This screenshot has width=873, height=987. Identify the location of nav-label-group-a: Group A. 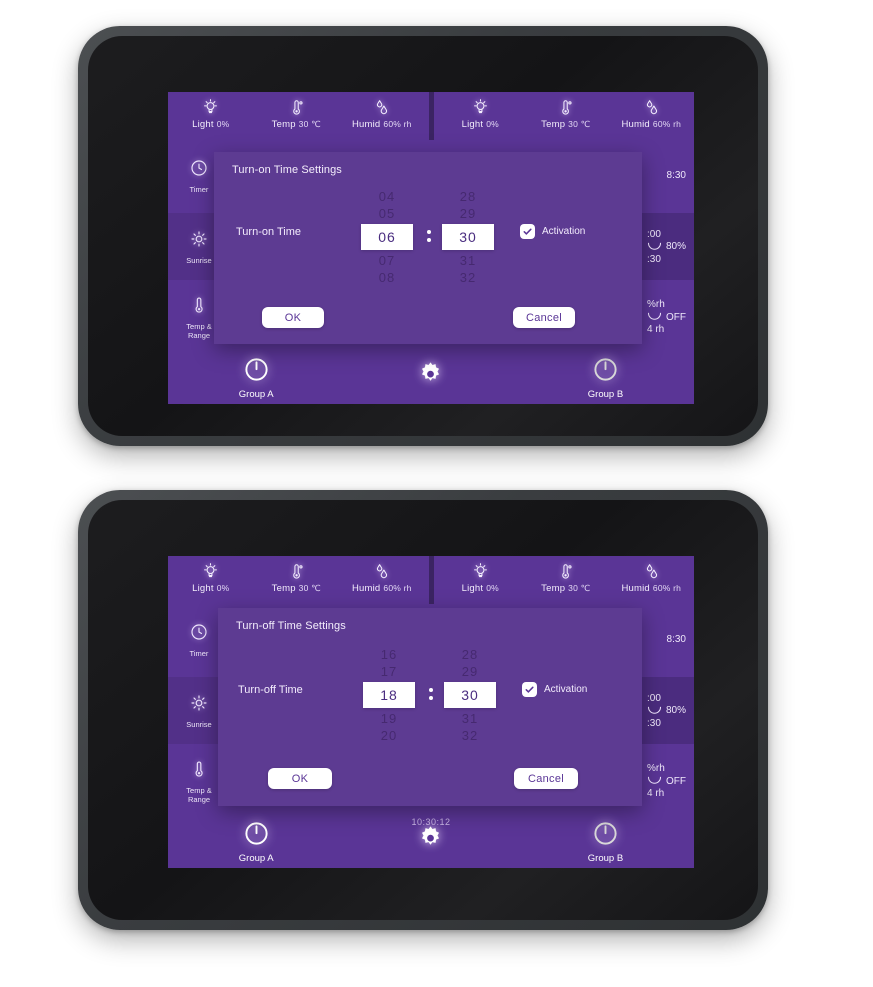
(256, 858).